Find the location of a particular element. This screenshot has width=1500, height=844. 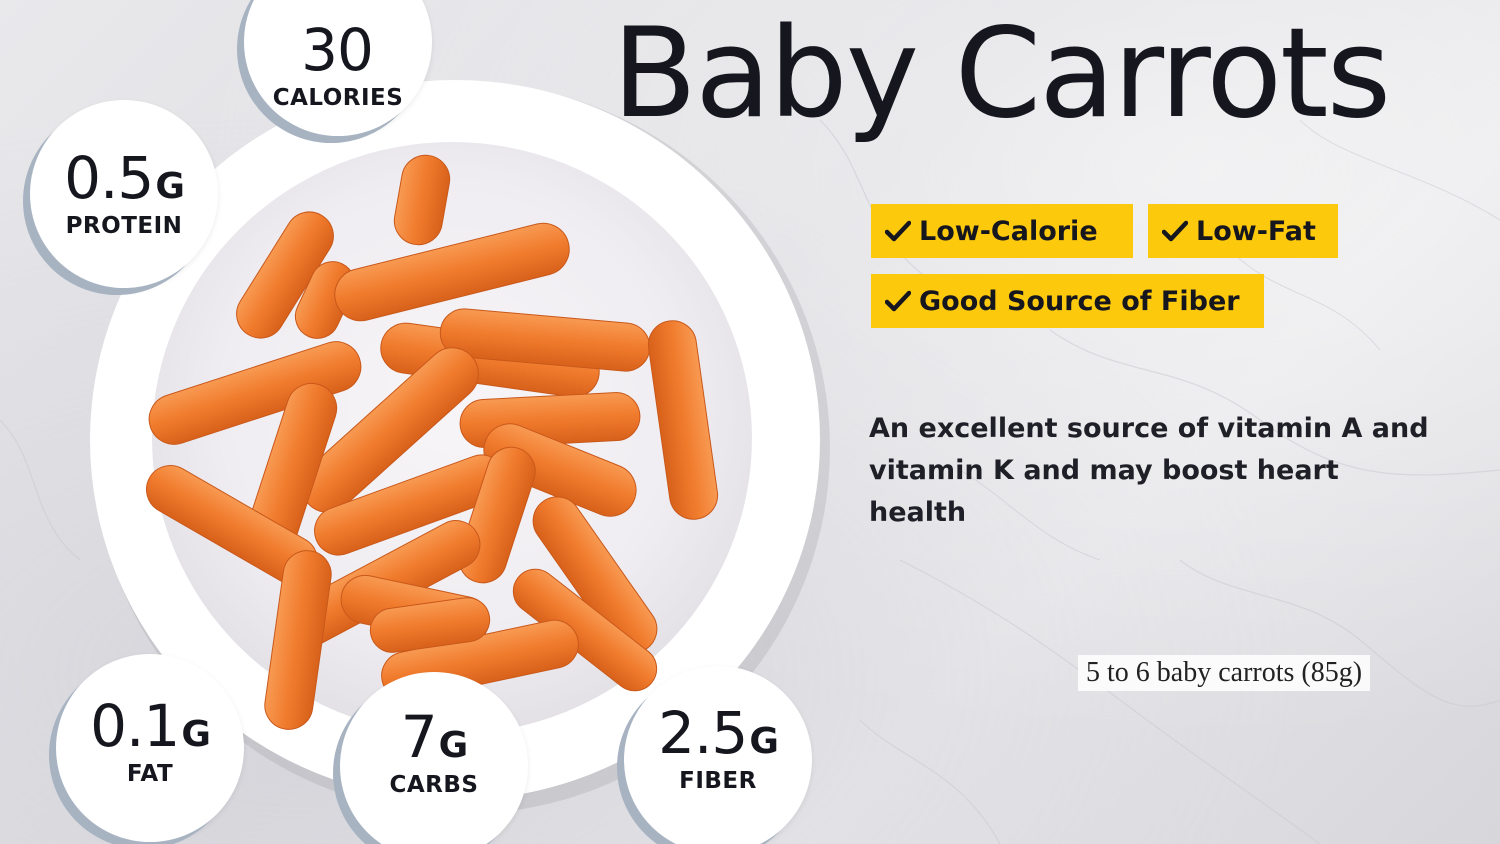

nutrient-label: CALORIES is located at coordinates (338, 98).